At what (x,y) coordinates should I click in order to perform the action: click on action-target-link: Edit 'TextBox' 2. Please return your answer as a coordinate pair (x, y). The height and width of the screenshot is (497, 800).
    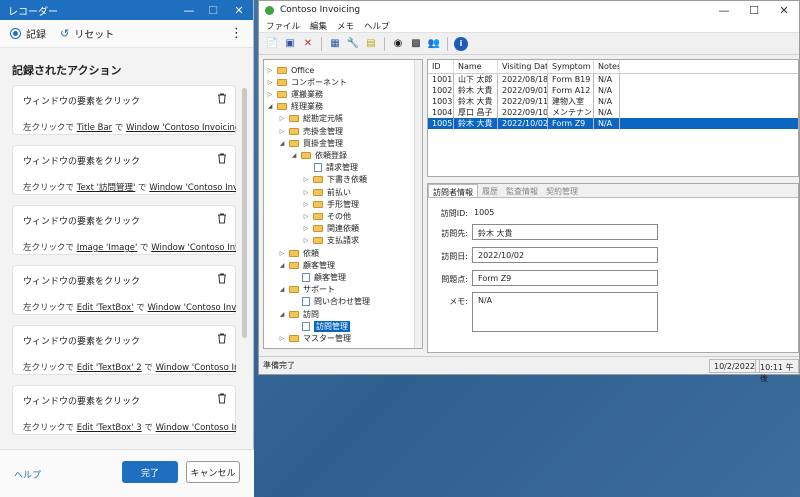
    Looking at the image, I should click on (109, 368).